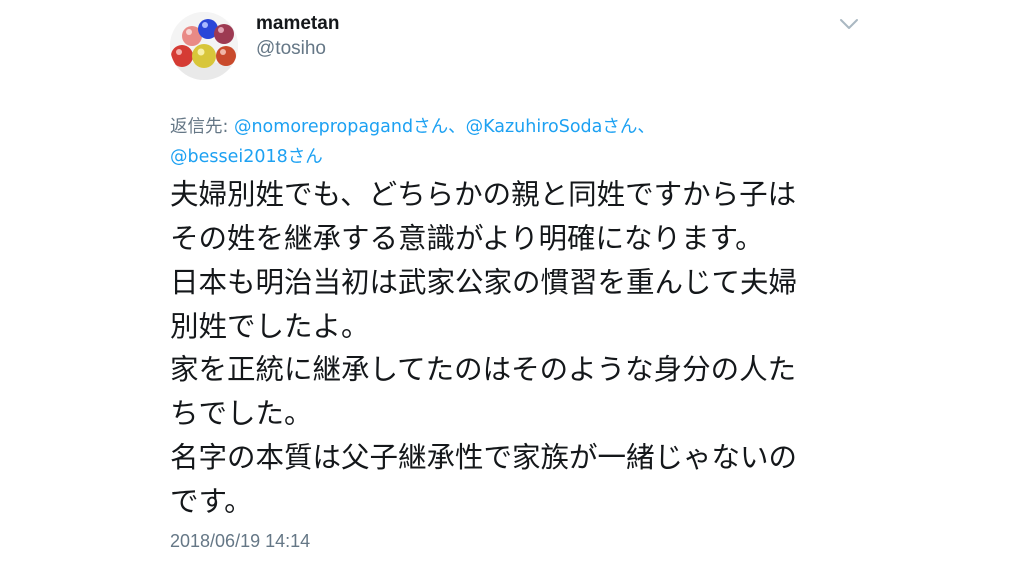 The image size is (1024, 564). What do you see at coordinates (241, 413) in the screenshot?
I see `tweet-text-line: ちでした。` at bounding box center [241, 413].